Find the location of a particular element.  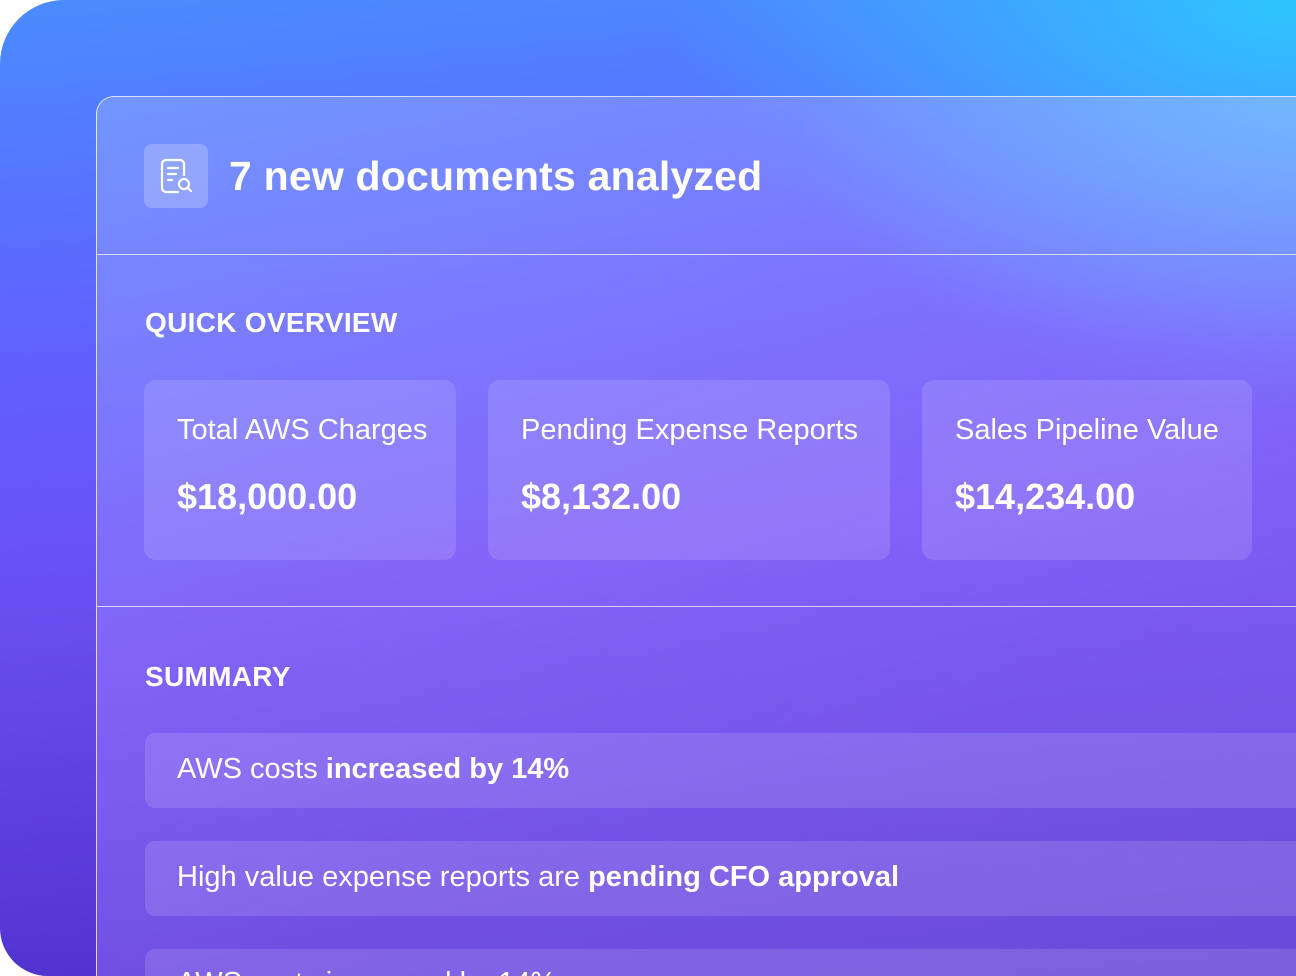

summary-heading: SUMMARY is located at coordinates (218, 676).